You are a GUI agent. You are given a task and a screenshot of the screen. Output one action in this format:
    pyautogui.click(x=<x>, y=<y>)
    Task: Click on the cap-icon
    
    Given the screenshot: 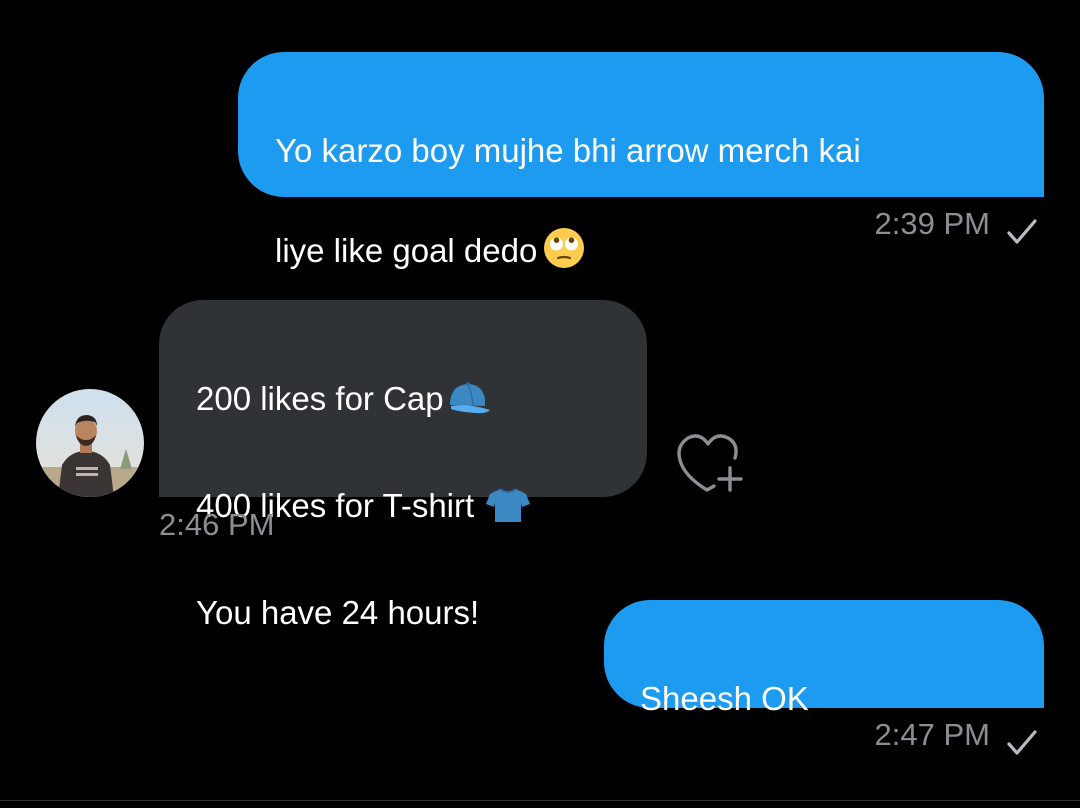 What is the action you would take?
    pyautogui.click(x=469, y=405)
    